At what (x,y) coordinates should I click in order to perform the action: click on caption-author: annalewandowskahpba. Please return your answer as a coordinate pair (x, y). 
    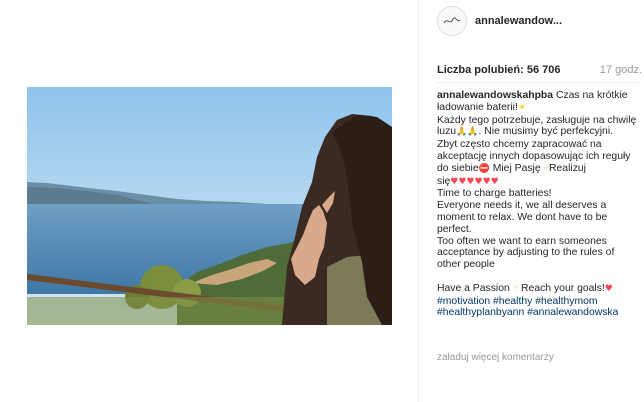
    Looking at the image, I should click on (495, 95).